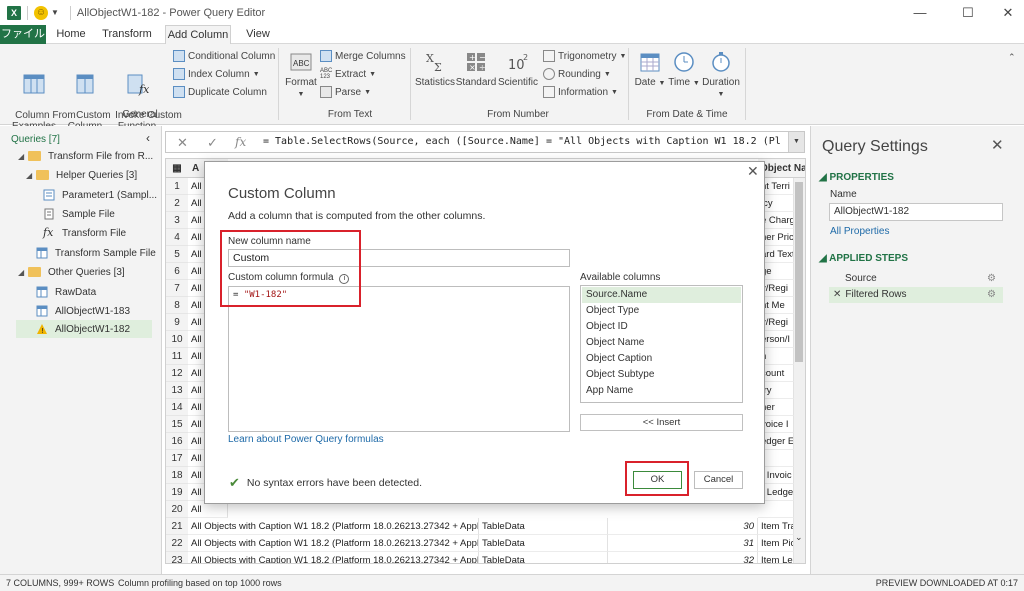  I want to click on available-column-item: App Name, so click(661, 391).